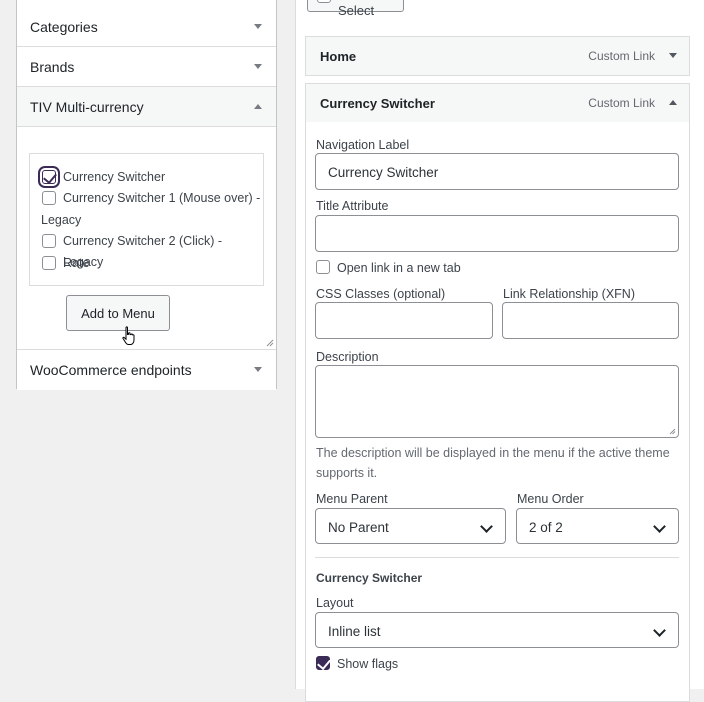 The height and width of the screenshot is (702, 704). What do you see at coordinates (497, 171) in the screenshot?
I see `nav-label-input: Currency Switcher` at bounding box center [497, 171].